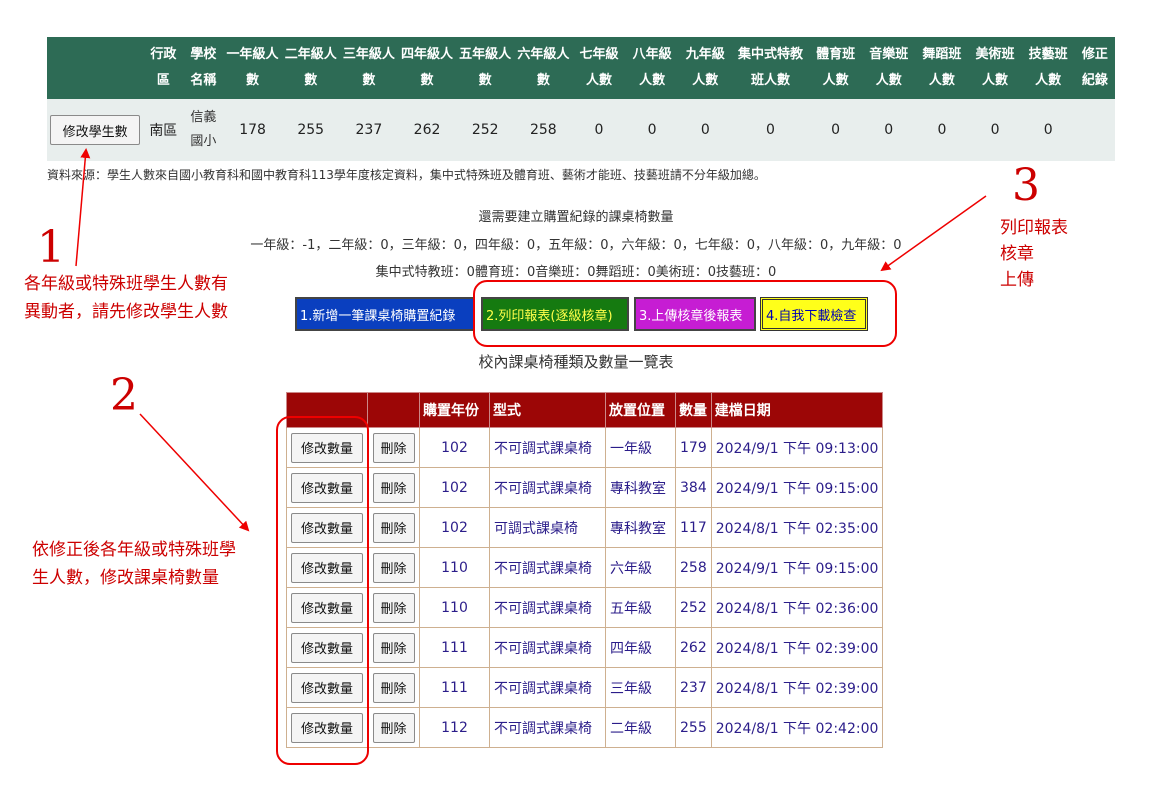 The height and width of the screenshot is (786, 1152). What do you see at coordinates (640, 410) in the screenshot?
I see `desk-header-4: 放置位置` at bounding box center [640, 410].